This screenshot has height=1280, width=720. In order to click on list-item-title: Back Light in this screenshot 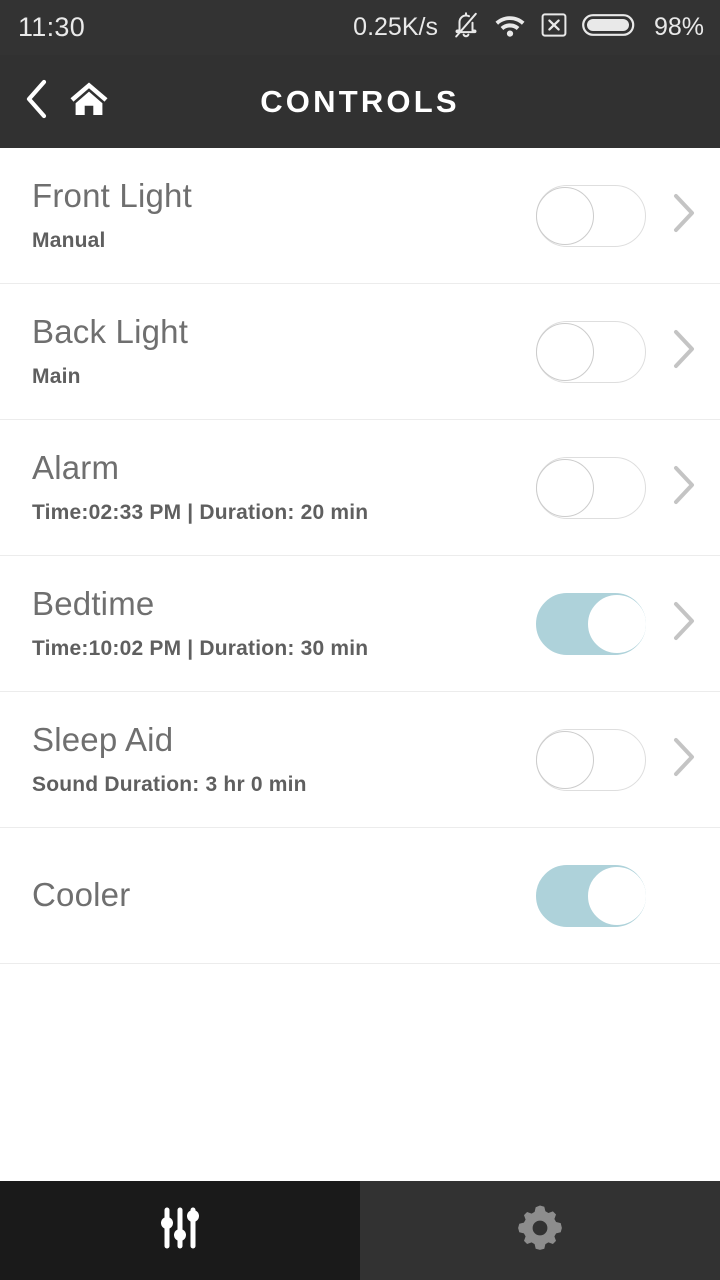, I will do `click(110, 332)`.